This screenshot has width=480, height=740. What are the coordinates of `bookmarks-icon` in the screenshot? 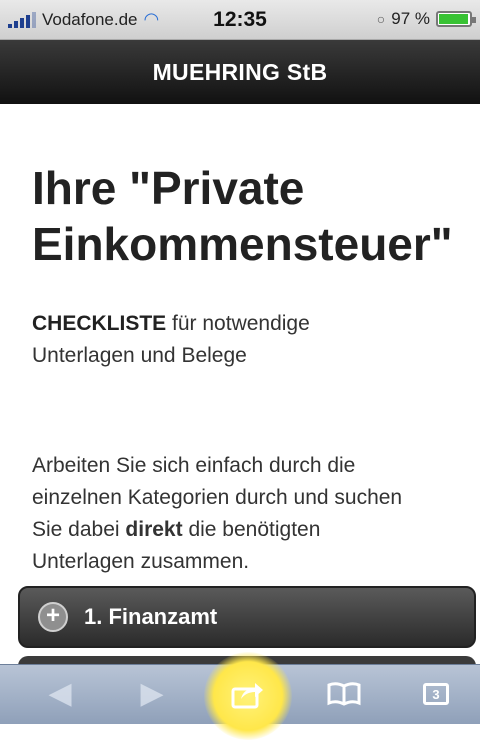 It's located at (344, 694).